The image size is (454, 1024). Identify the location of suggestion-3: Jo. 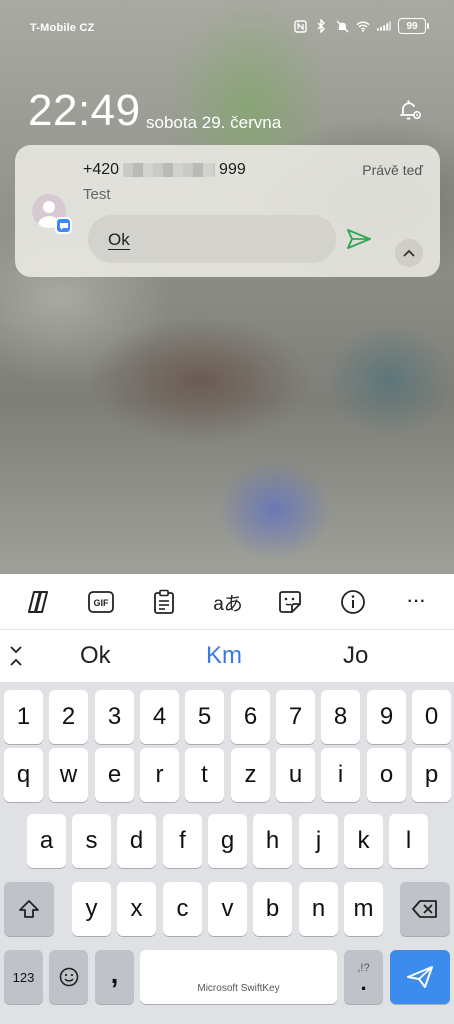
(355, 656).